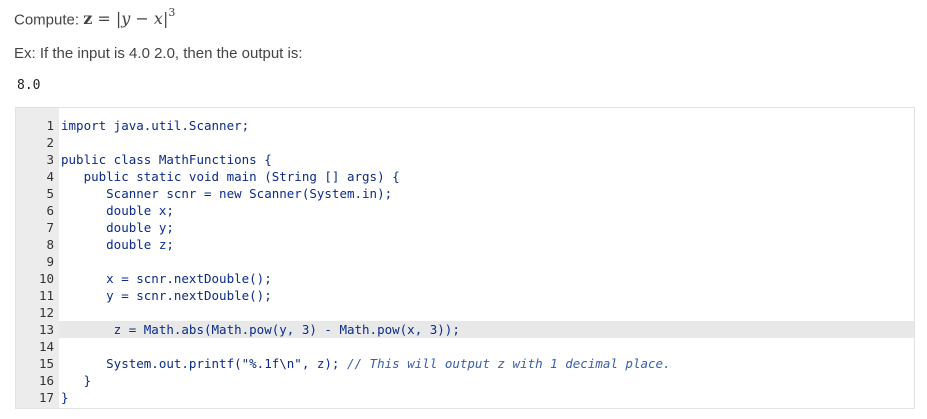 This screenshot has width=927, height=419. I want to click on code-text: import java.util.Scanner;, so click(155, 125).